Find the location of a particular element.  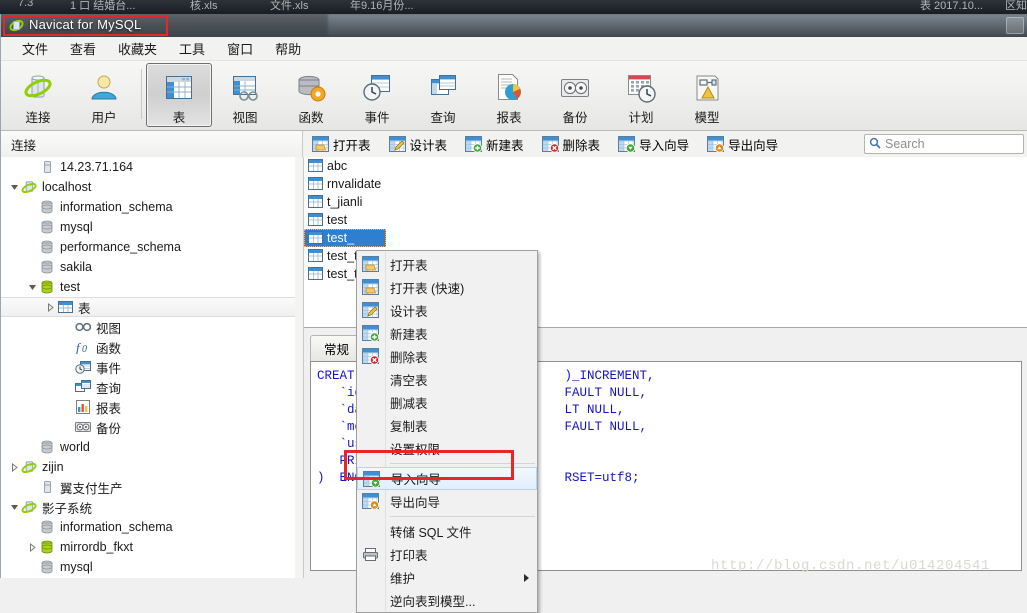

toolbar-connection: 连接 is located at coordinates (38, 95).